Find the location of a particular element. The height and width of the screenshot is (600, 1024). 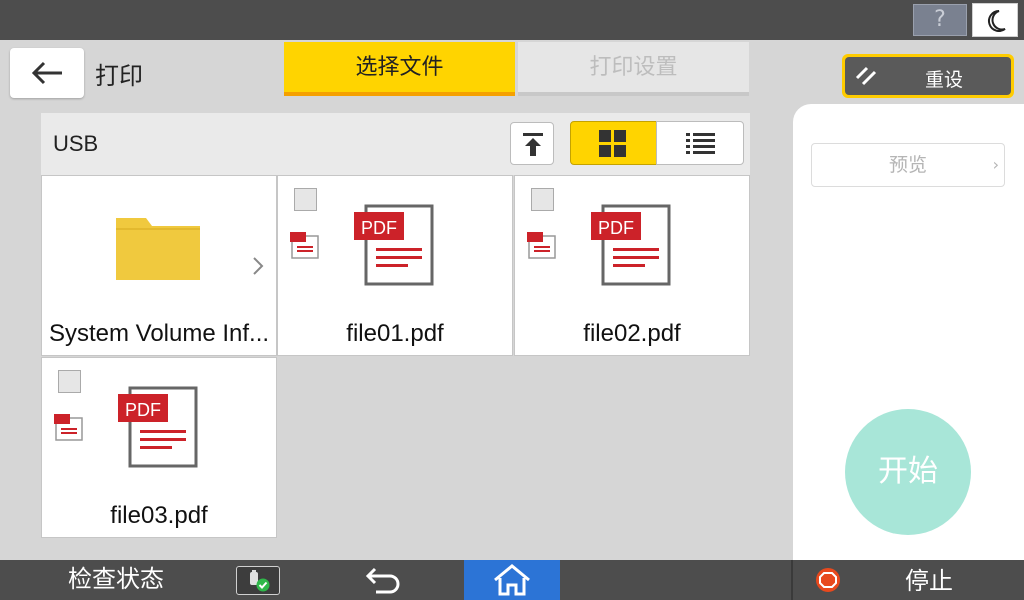

file-name: file02.pdf is located at coordinates (632, 333).